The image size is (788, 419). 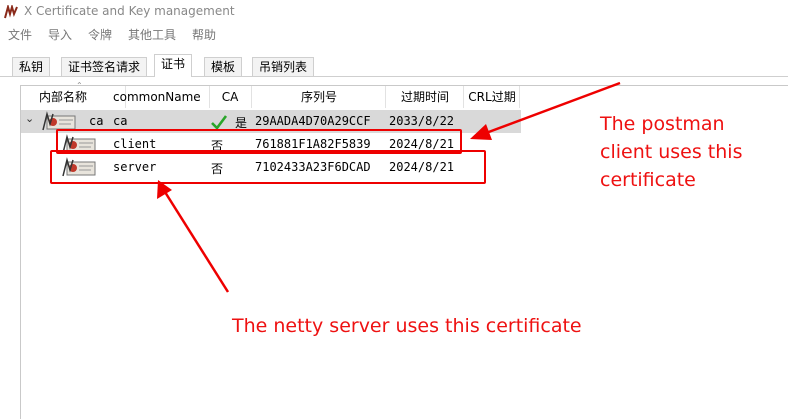 What do you see at coordinates (159, 97) in the screenshot?
I see `column-common-name: commonName` at bounding box center [159, 97].